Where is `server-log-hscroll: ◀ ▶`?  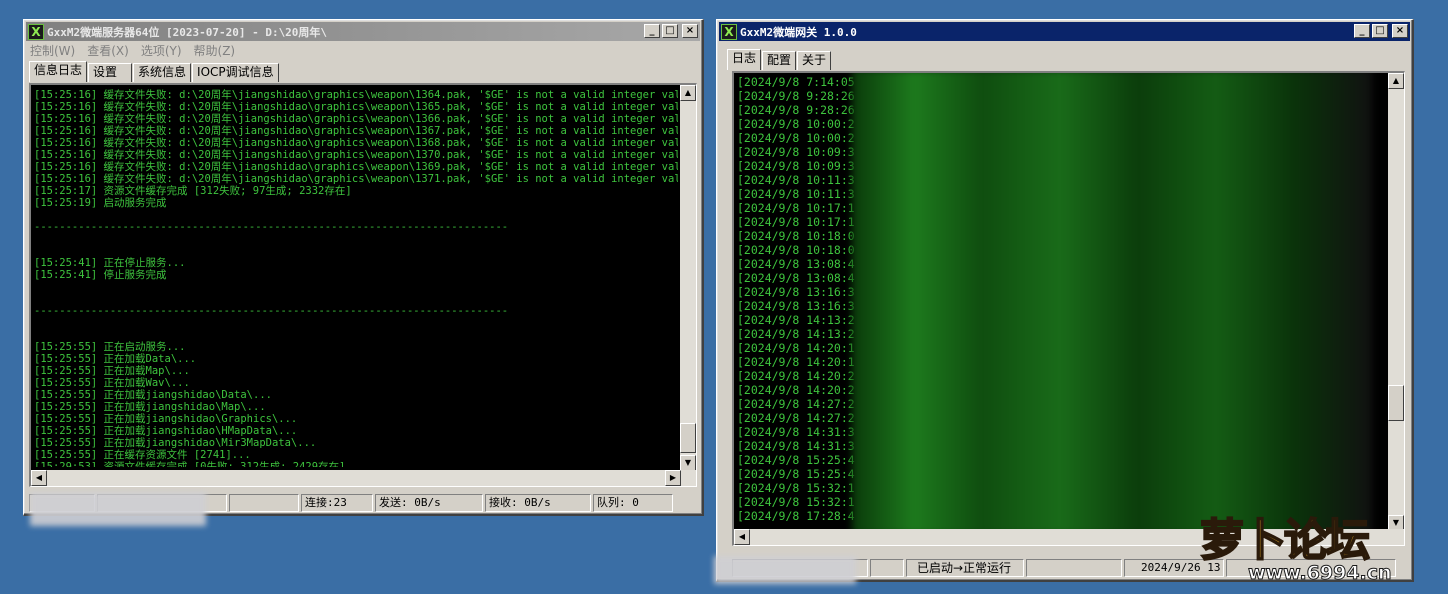
server-log-hscroll: ◀ ▶ is located at coordinates (363, 478).